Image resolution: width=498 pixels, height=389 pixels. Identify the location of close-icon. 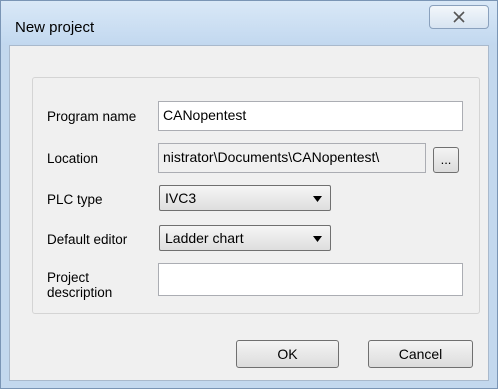
(459, 17).